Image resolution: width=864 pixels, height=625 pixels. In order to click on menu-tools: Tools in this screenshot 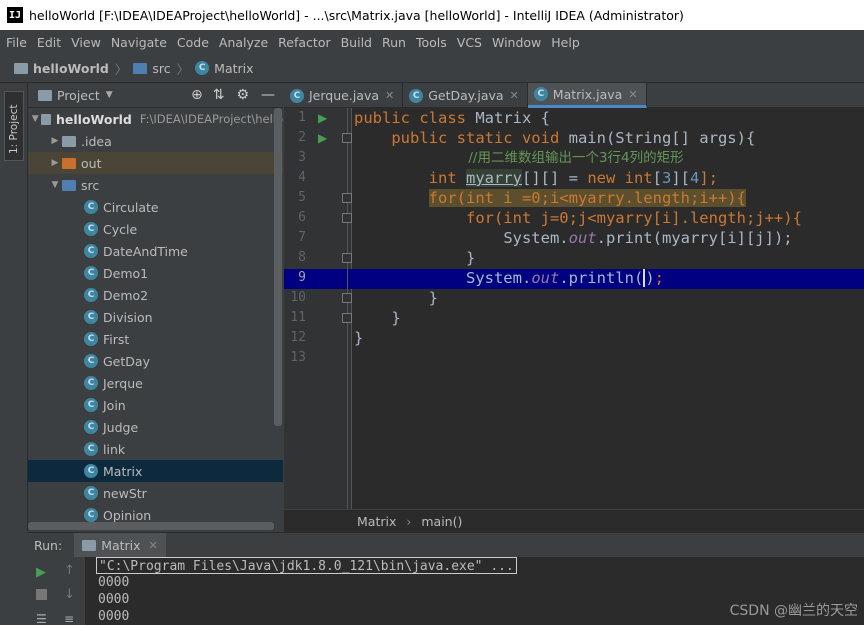, I will do `click(431, 42)`.